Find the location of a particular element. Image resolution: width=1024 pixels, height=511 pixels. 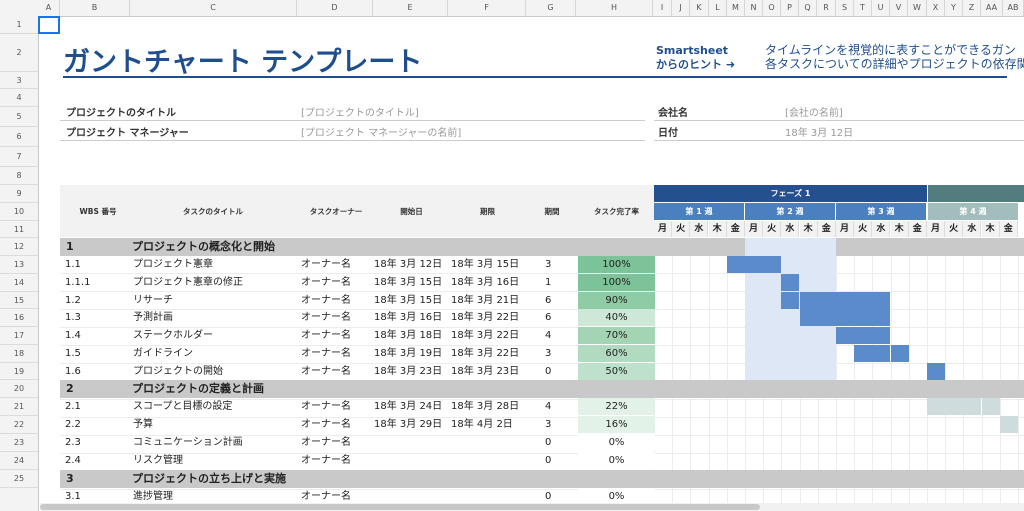

column-header-z: Z is located at coordinates (972, 8).